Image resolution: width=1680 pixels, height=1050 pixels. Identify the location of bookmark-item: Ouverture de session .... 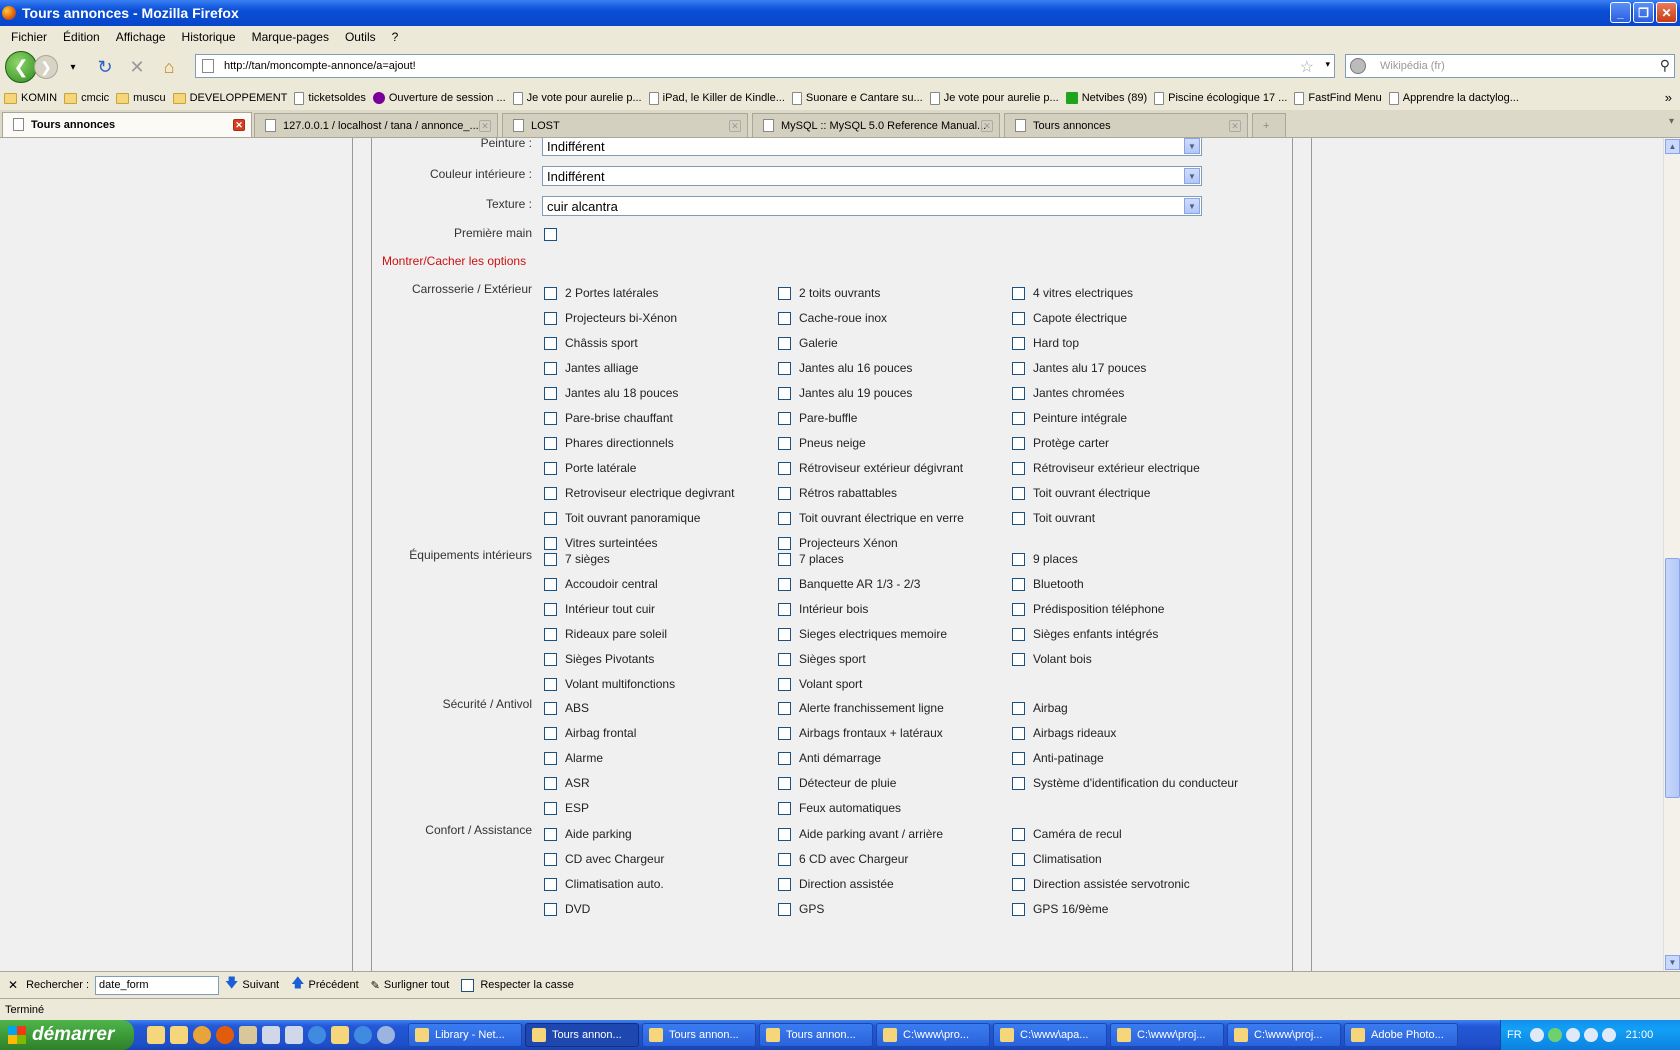
(439, 98).